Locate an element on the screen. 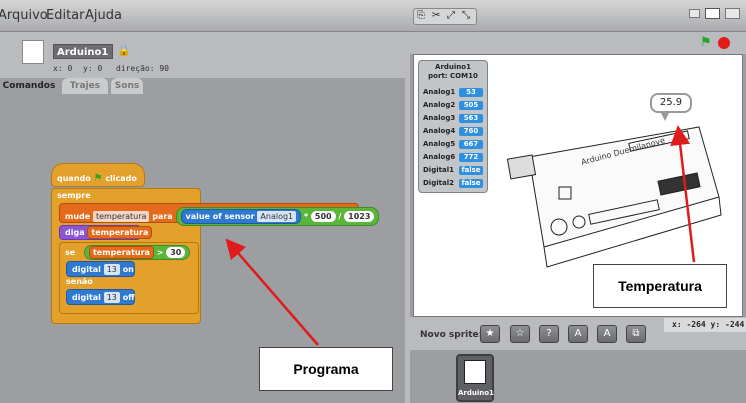 Image resolution: width=746 pixels, height=403 pixels. callout-programa: Programa is located at coordinates (326, 369).